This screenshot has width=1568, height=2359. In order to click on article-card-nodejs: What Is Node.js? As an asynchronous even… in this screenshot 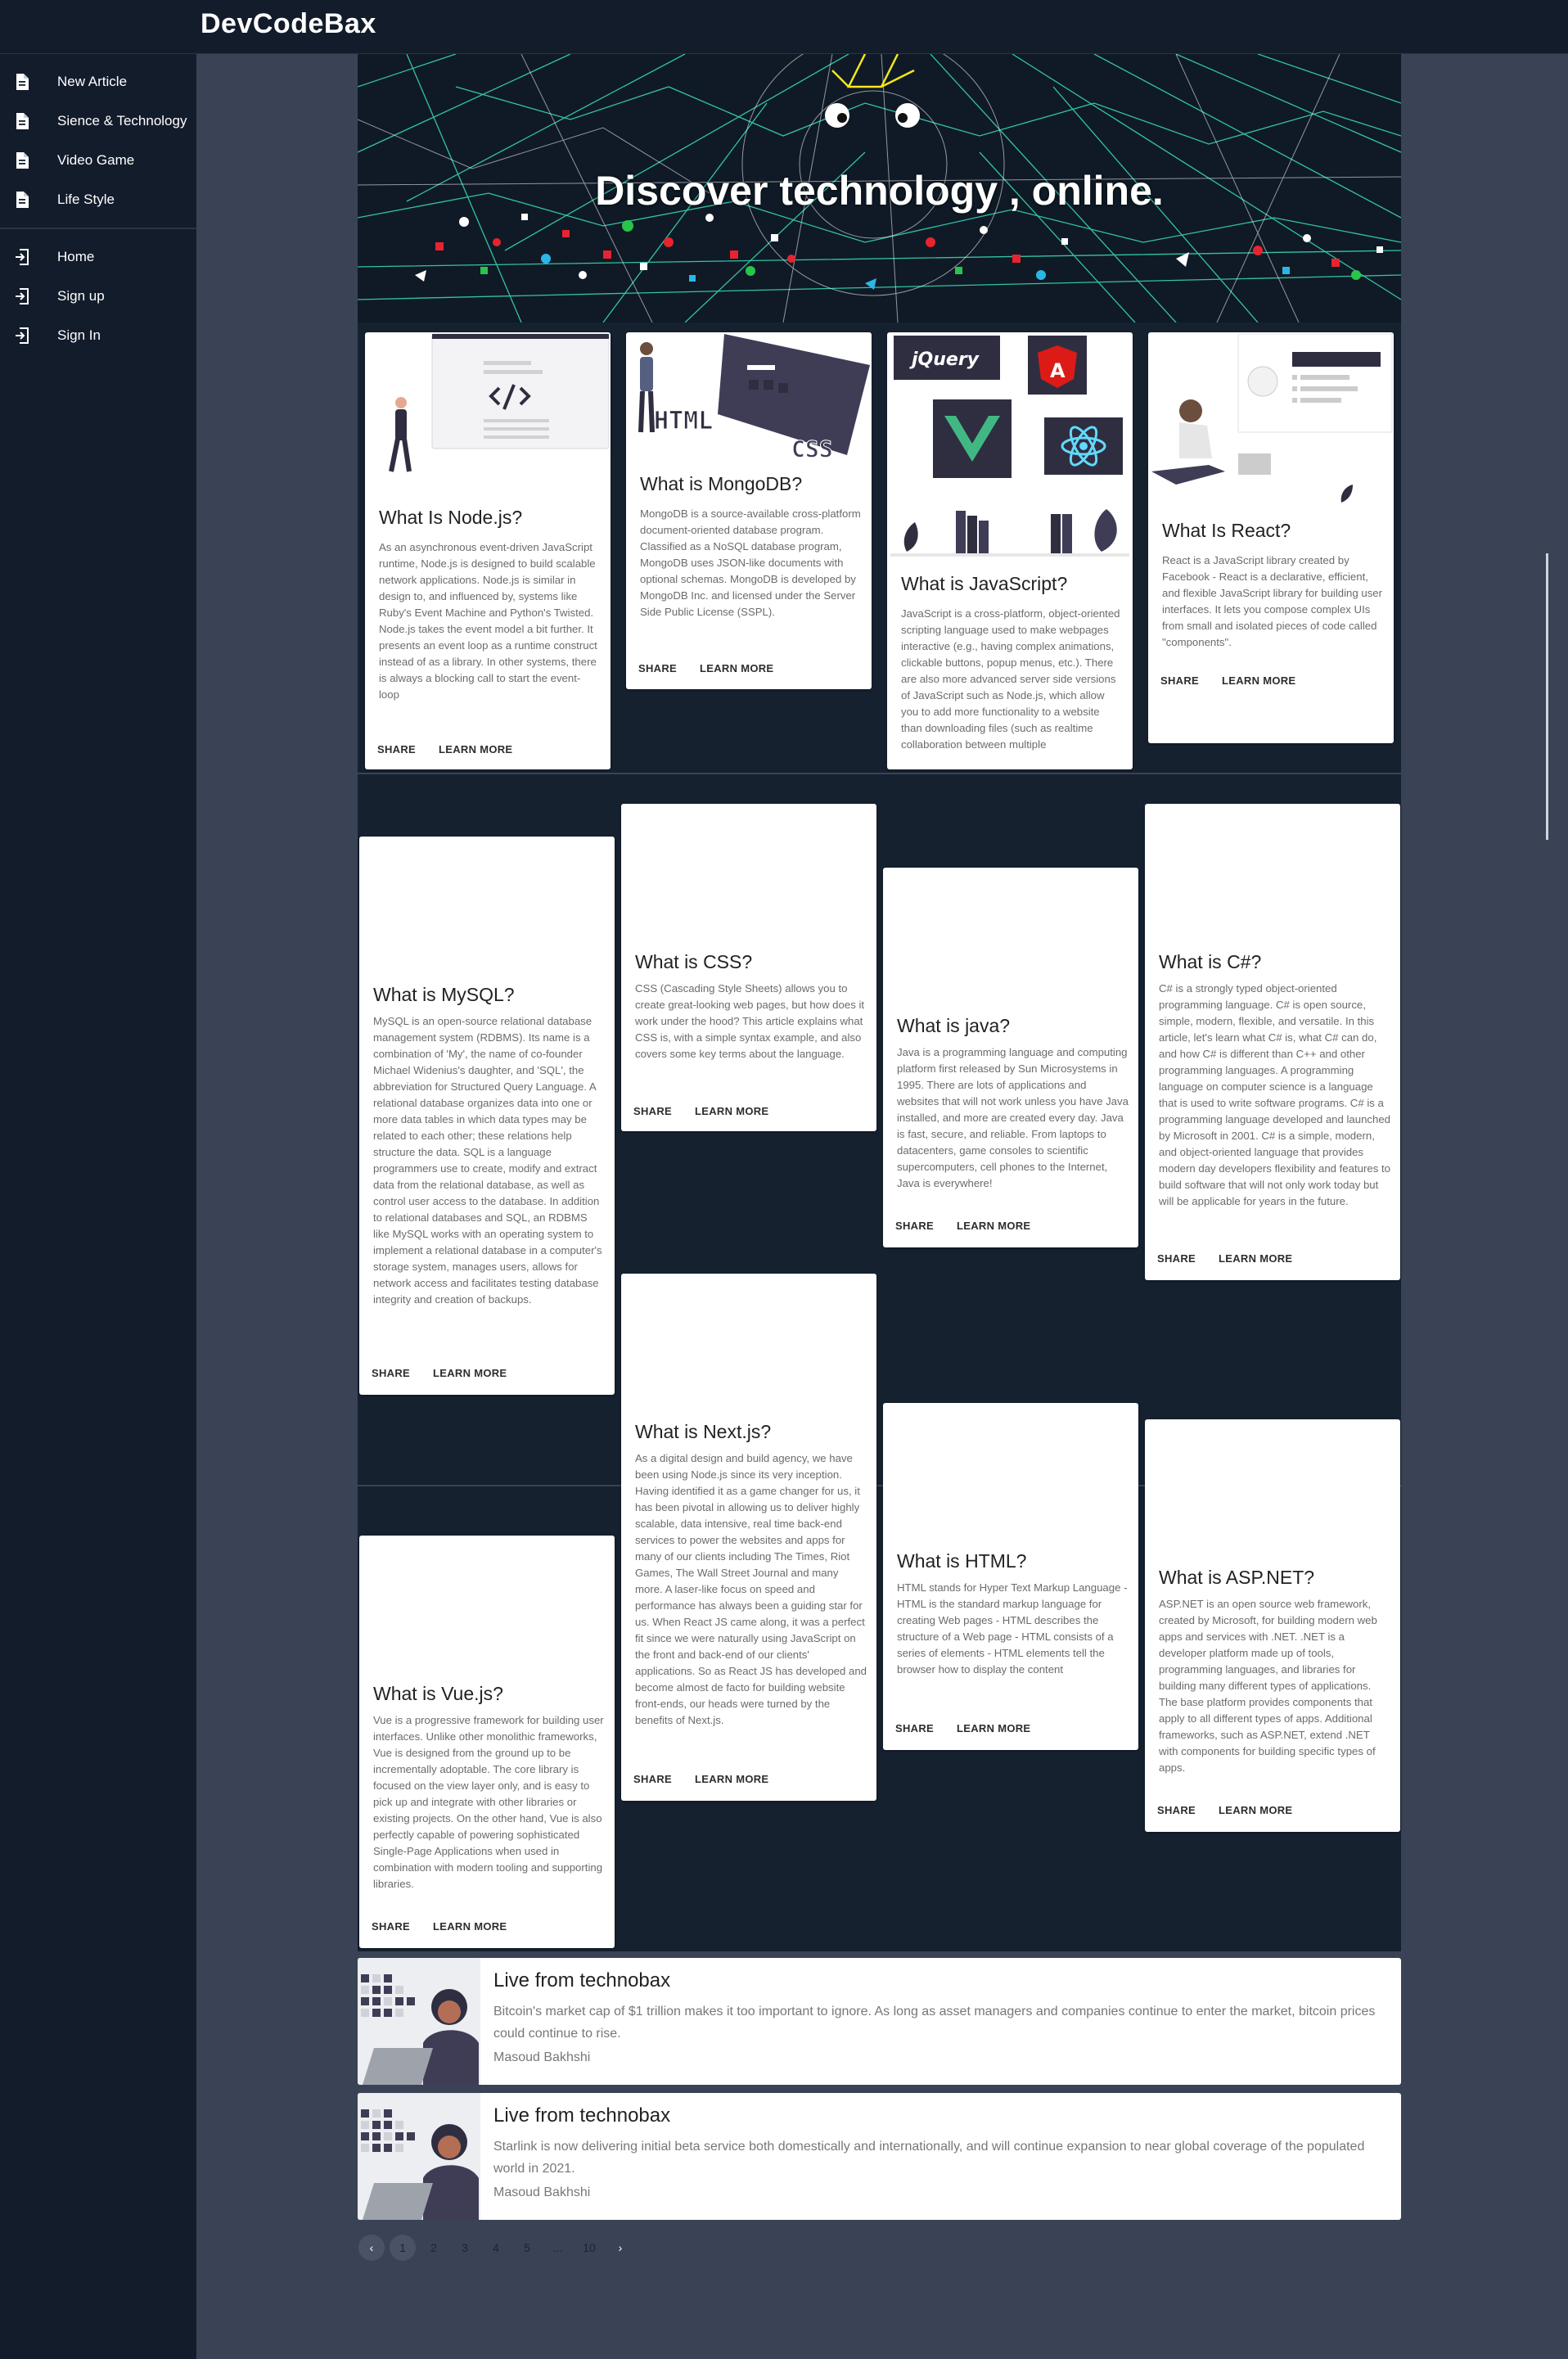, I will do `click(488, 550)`.